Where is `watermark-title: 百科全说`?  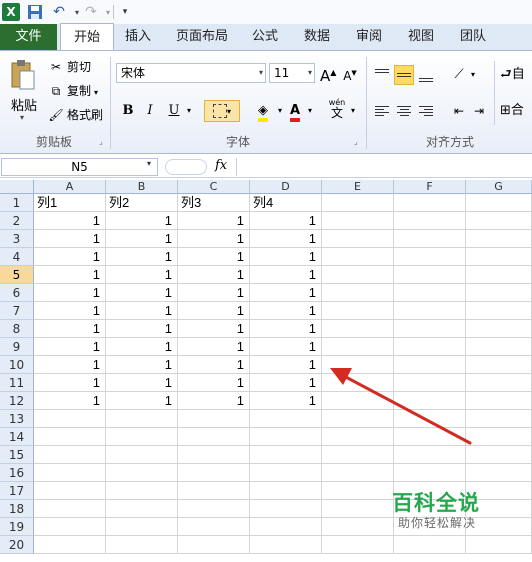
watermark-title: 百科全说 is located at coordinates (436, 503).